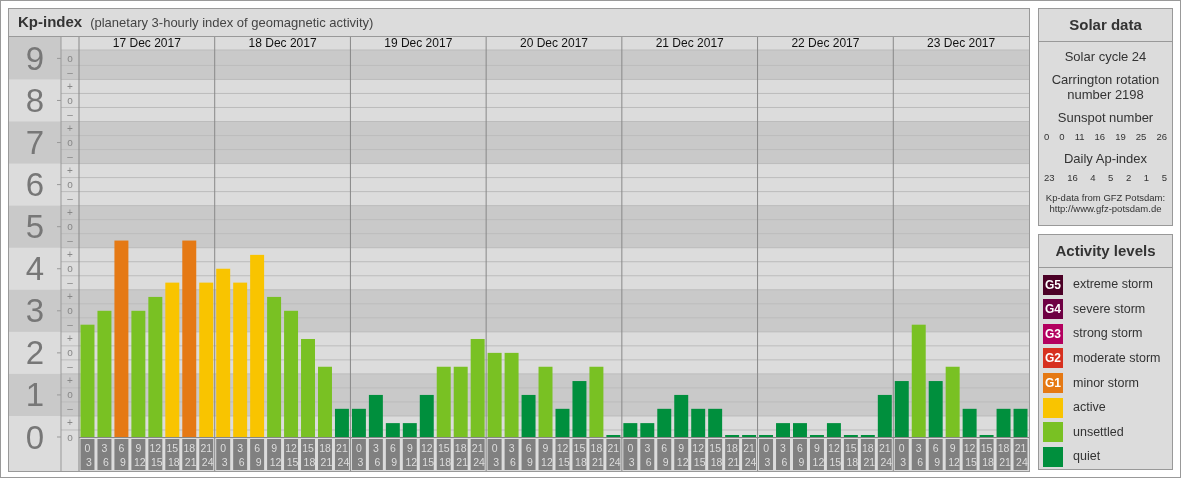 The width and height of the screenshot is (1184, 480). Describe the element at coordinates (35, 100) in the screenshot. I see `kp-axis-label: 8` at that location.